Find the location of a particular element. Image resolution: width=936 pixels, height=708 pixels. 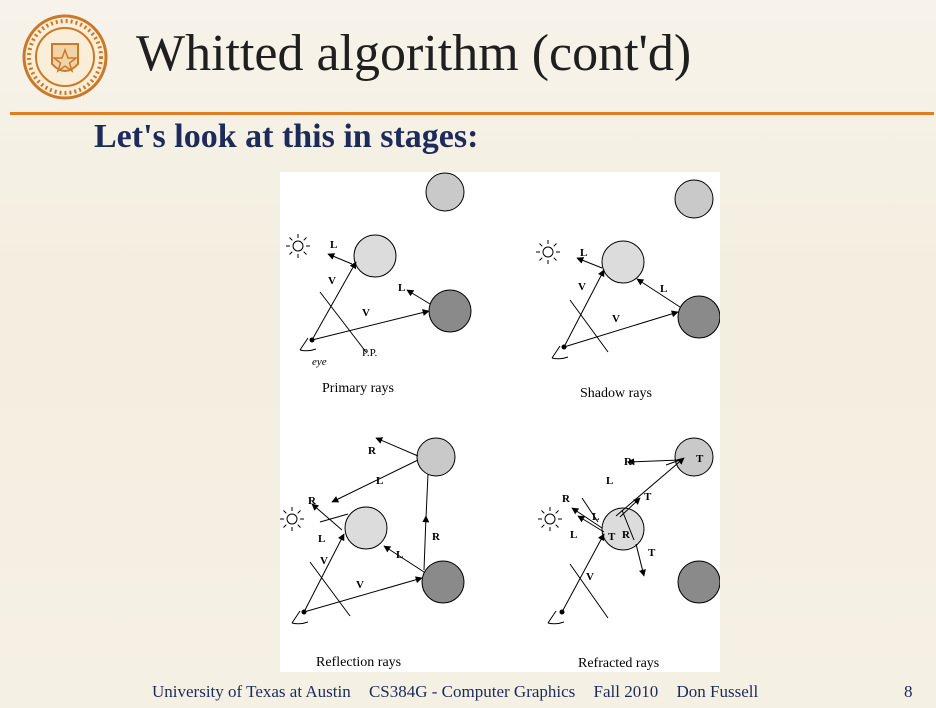

title-divider is located at coordinates (472, 113).